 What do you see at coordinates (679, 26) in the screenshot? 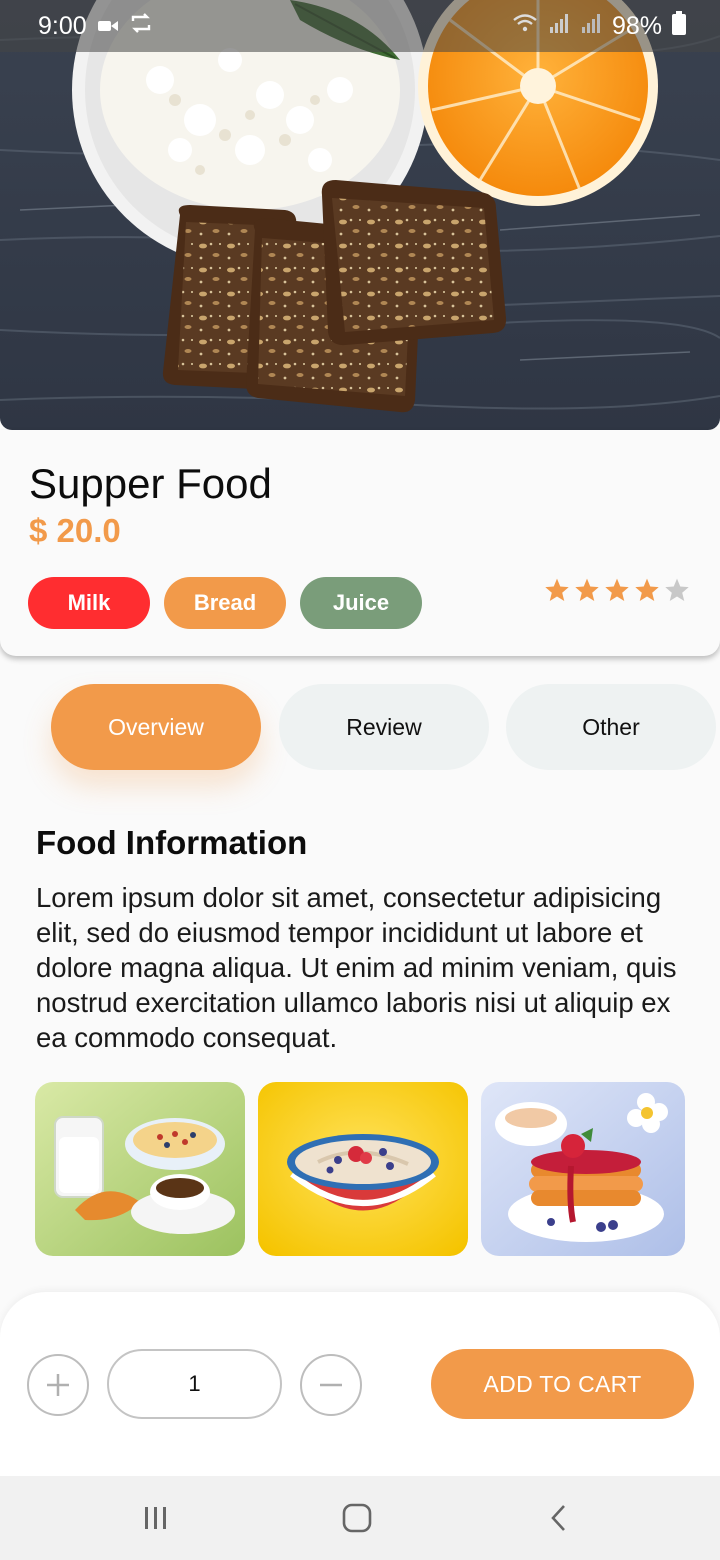
I see `battery-icon` at bounding box center [679, 26].